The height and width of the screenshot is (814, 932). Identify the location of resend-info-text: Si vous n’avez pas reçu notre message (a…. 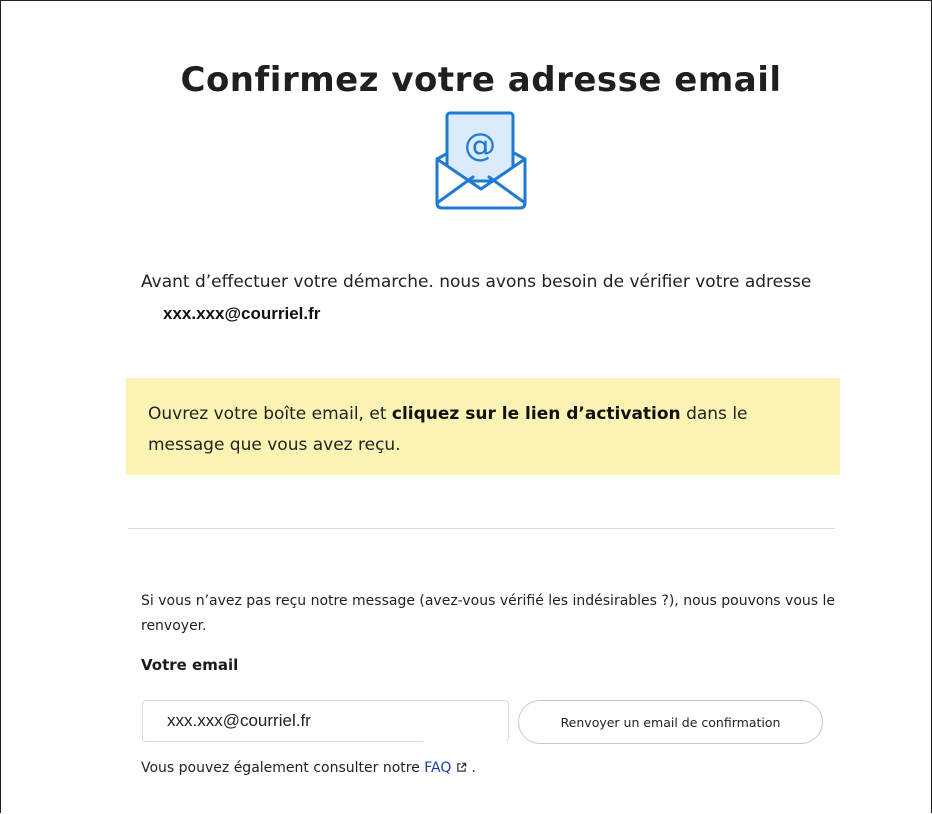
(488, 613).